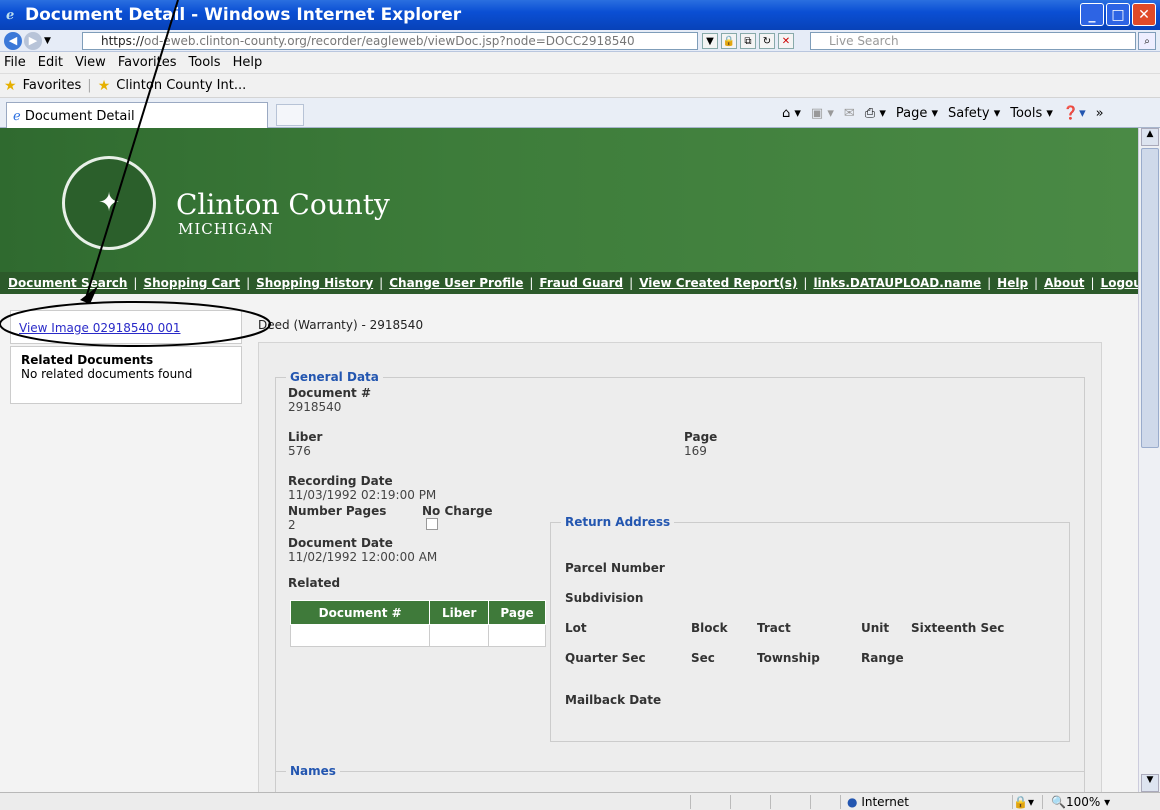 The image size is (1160, 810). I want to click on ie-logo-icon: ℯ, so click(10, 15).